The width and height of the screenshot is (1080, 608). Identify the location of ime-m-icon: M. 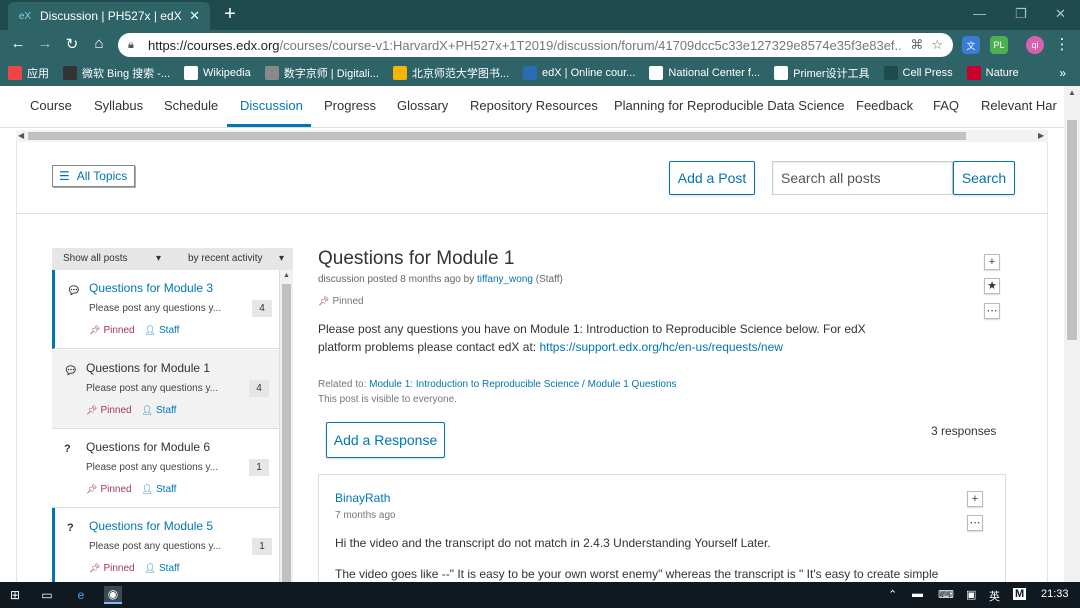
(1020, 594).